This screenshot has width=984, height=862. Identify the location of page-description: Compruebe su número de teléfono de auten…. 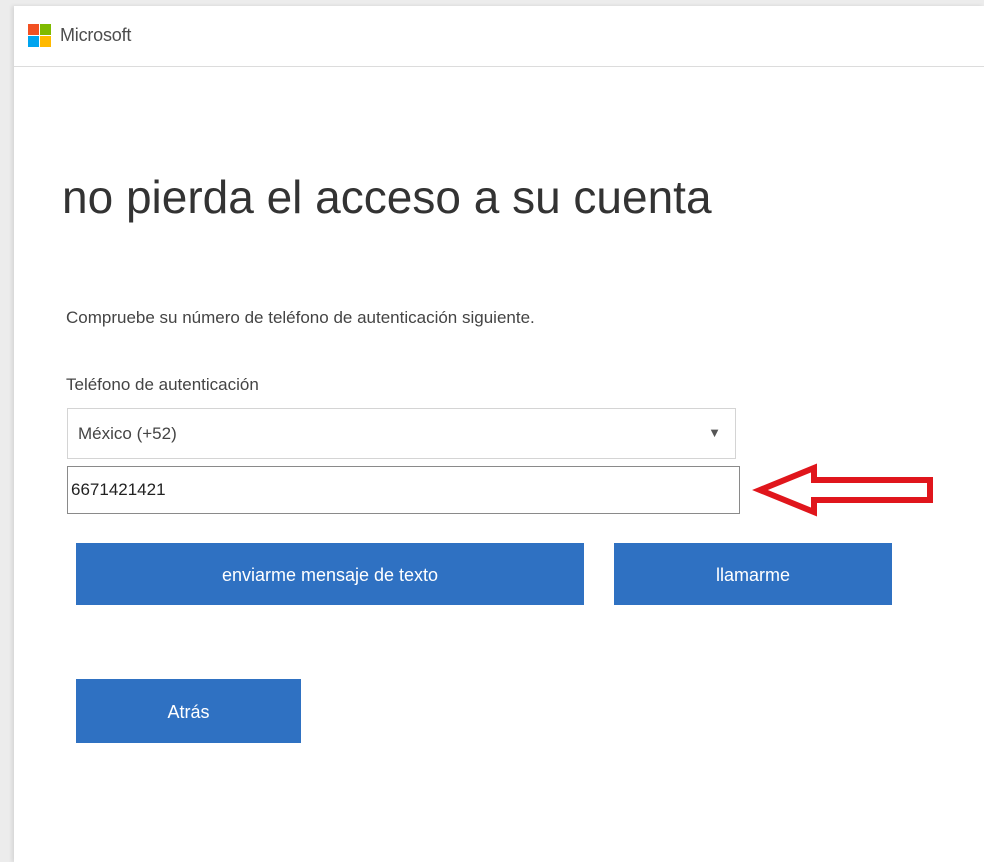
(300, 317).